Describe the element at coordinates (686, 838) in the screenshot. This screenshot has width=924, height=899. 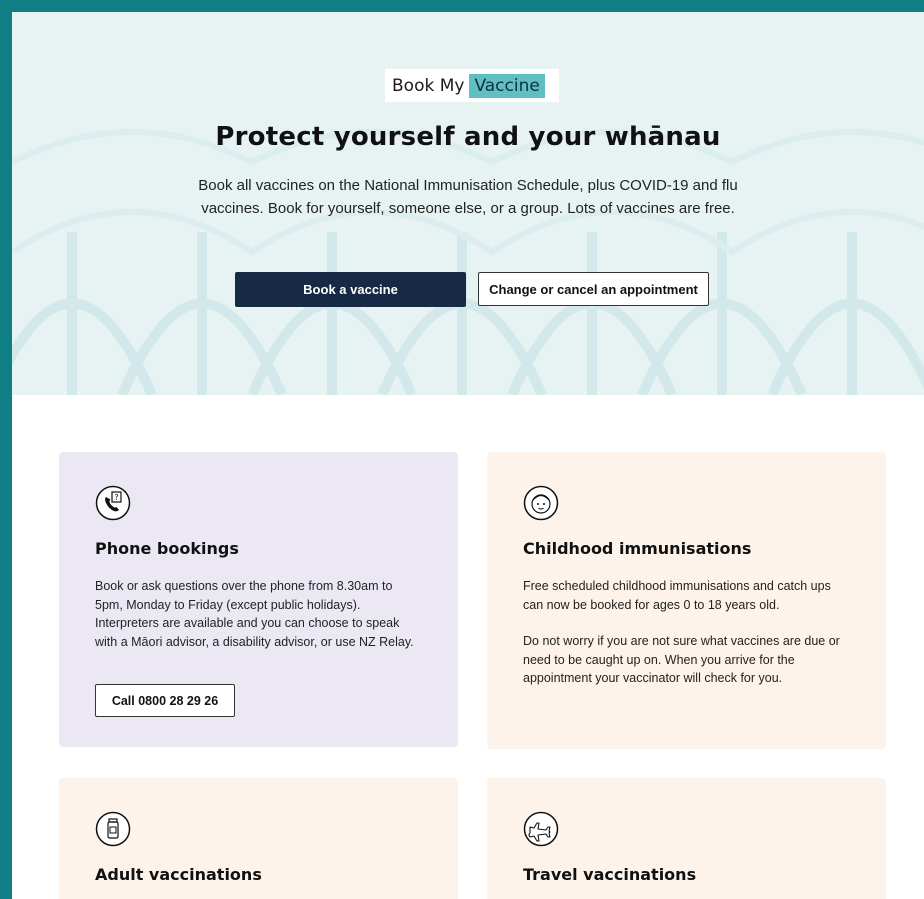
I see `travel-vaccinations-card: Travel vaccinations` at that location.